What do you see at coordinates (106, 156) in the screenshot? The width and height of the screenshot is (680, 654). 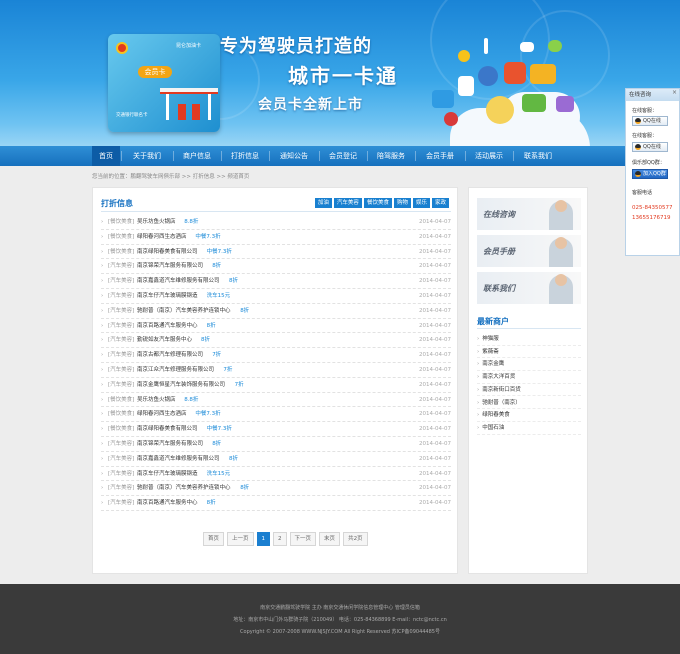 I see `nav-item-home: 首页` at bounding box center [106, 156].